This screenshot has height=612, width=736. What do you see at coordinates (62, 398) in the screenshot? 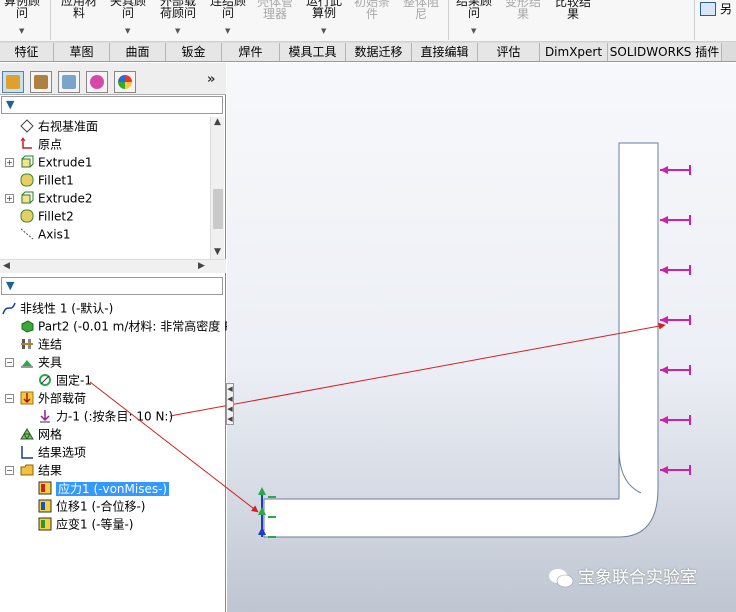
I see `external-loads-label: 外部载荷` at bounding box center [62, 398].